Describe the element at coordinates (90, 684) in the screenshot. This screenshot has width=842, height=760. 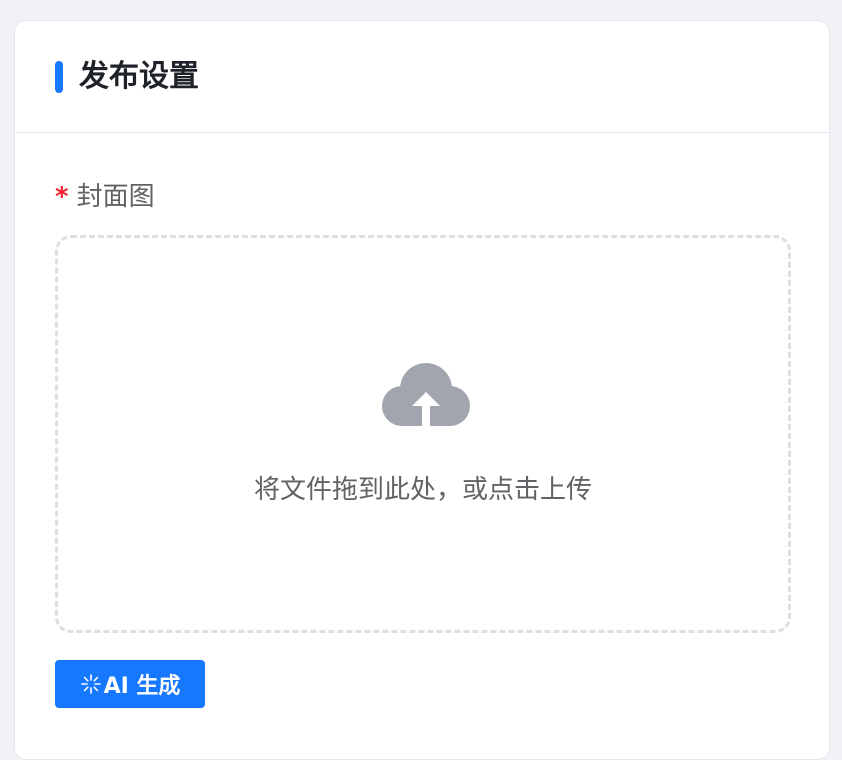
I see `sparkle-icon` at that location.